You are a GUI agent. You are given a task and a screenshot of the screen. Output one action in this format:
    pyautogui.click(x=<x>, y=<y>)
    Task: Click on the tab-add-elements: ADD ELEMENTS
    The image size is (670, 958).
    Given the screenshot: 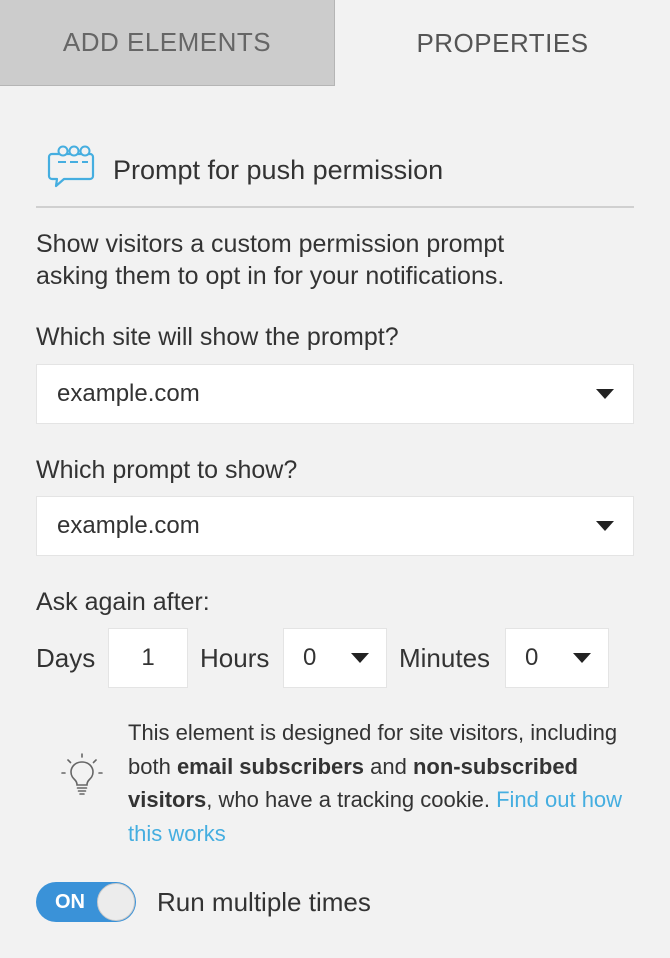 What is the action you would take?
    pyautogui.click(x=167, y=43)
    